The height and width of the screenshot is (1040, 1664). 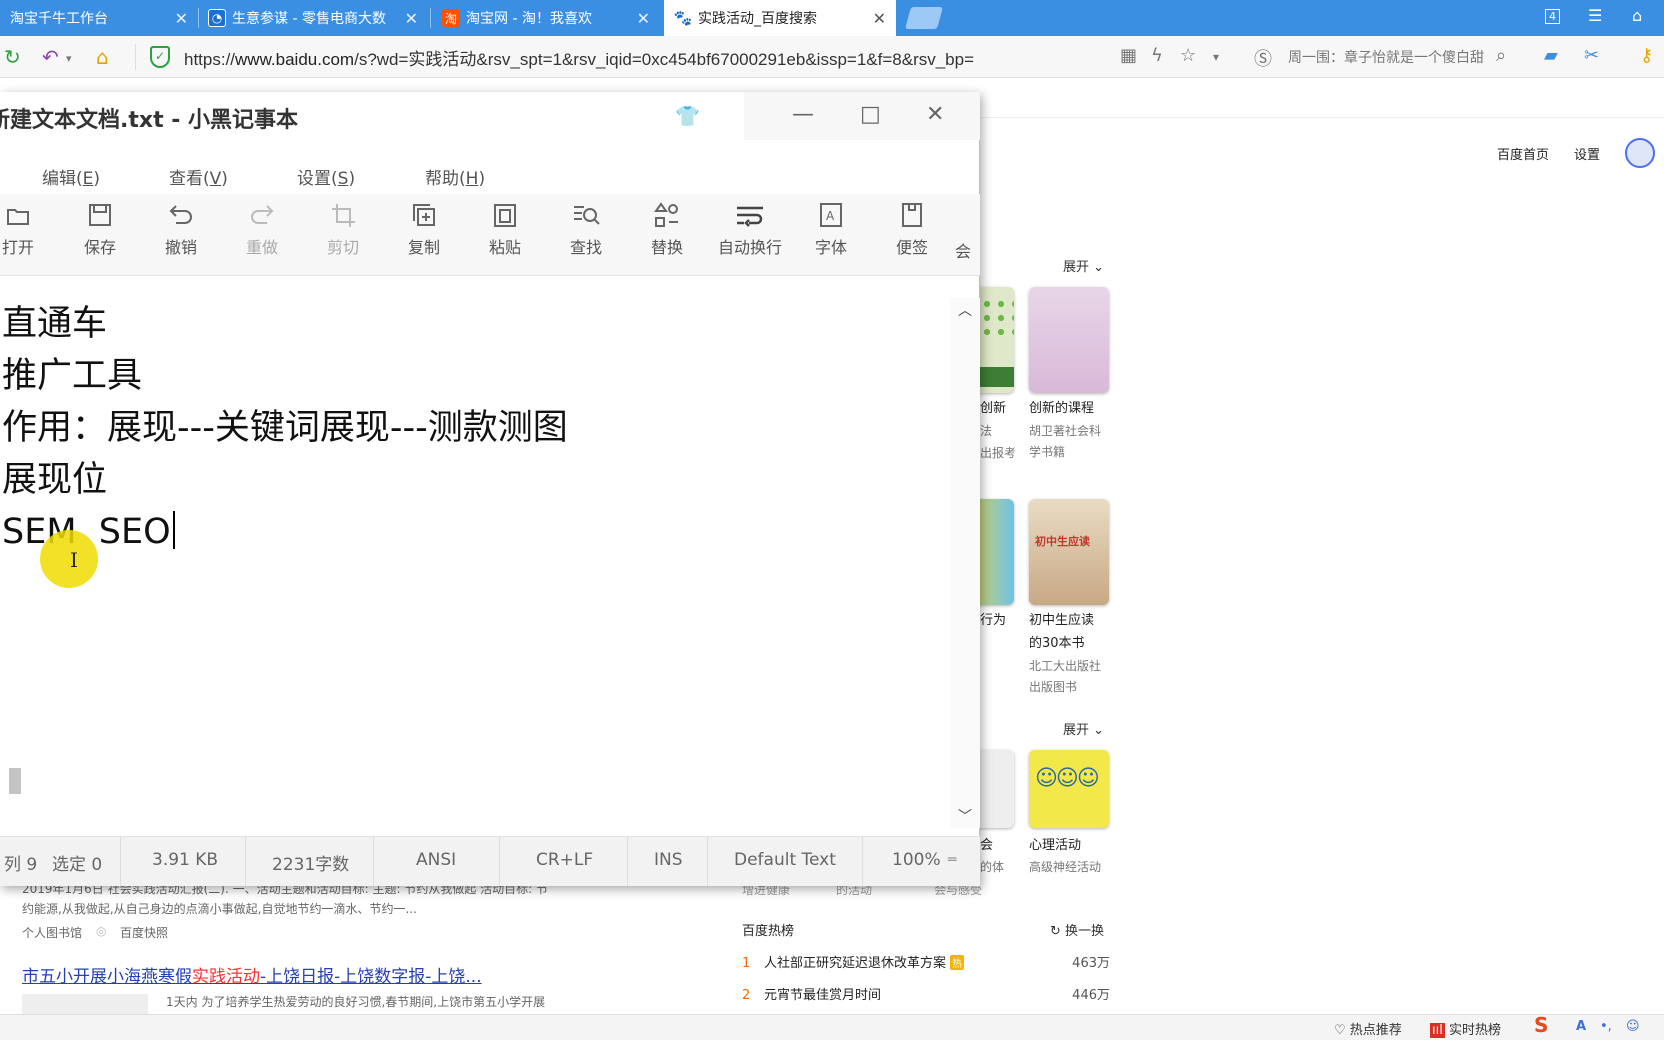 I want to click on search-icon: ⌕, so click(x=1501, y=55).